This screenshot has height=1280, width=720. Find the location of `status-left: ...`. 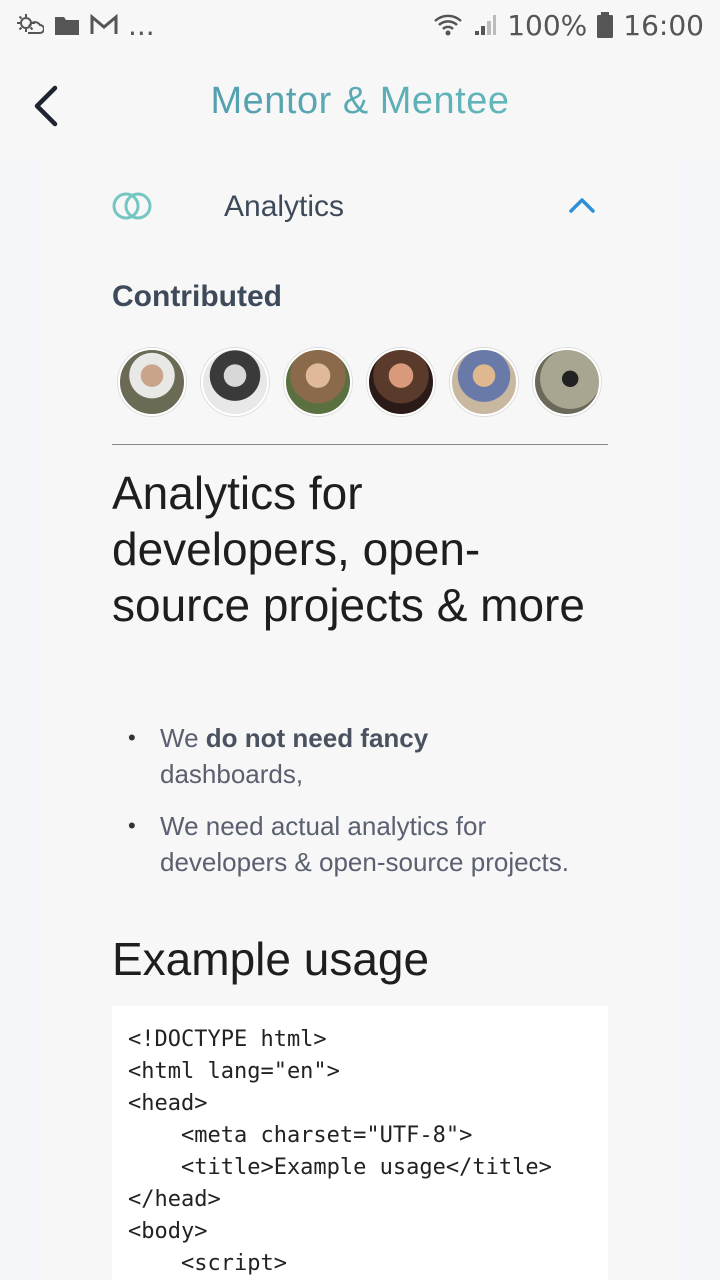

status-left: ... is located at coordinates (85, 25).